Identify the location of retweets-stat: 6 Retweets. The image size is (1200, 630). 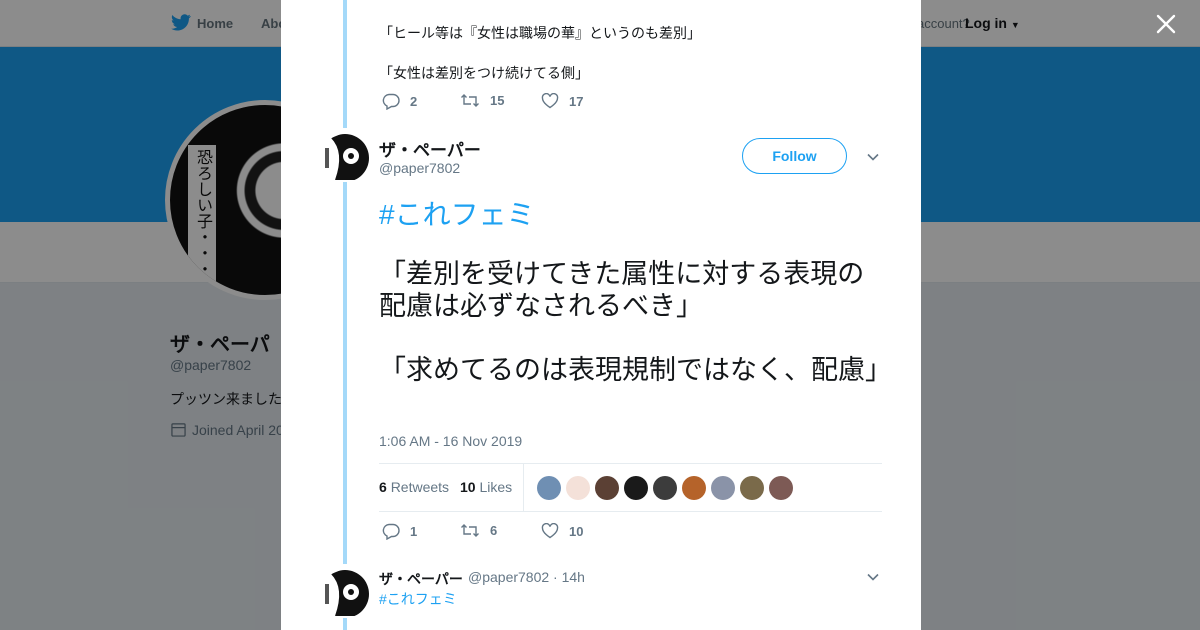
(414, 487).